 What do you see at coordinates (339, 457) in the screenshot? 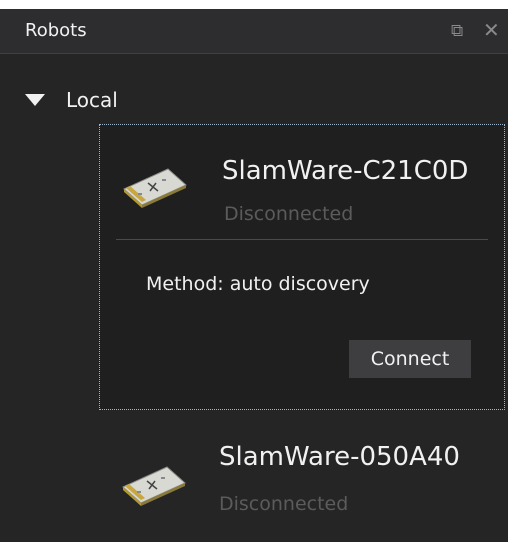
I see `robot-name: SlamWare-050A40` at bounding box center [339, 457].